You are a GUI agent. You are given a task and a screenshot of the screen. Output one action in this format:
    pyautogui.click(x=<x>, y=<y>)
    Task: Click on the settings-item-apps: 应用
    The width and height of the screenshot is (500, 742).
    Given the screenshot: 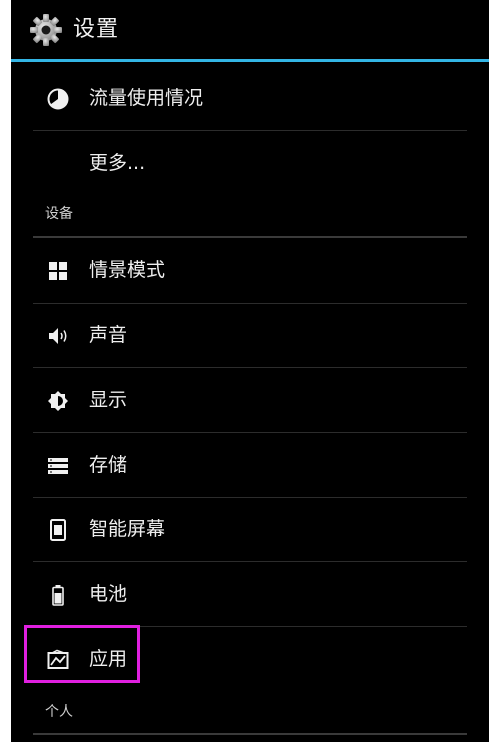 What is the action you would take?
    pyautogui.click(x=250, y=659)
    